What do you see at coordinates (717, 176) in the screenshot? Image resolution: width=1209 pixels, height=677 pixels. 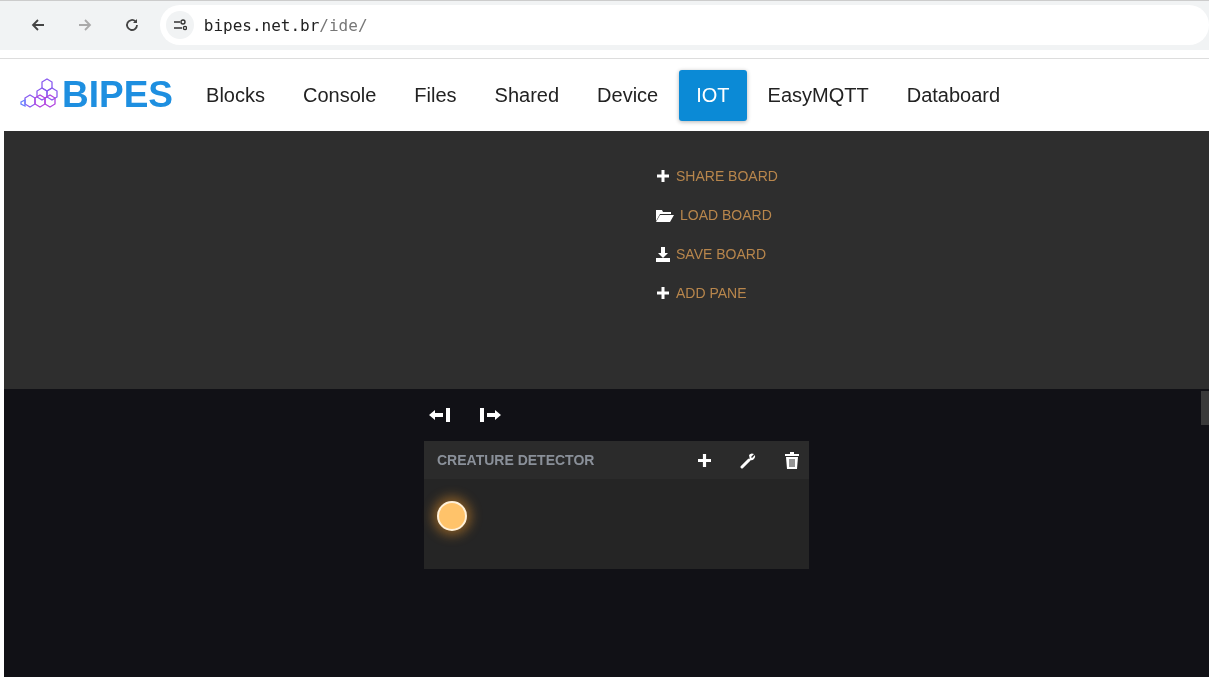 I see `board-menu-item: SHARE BOARD` at bounding box center [717, 176].